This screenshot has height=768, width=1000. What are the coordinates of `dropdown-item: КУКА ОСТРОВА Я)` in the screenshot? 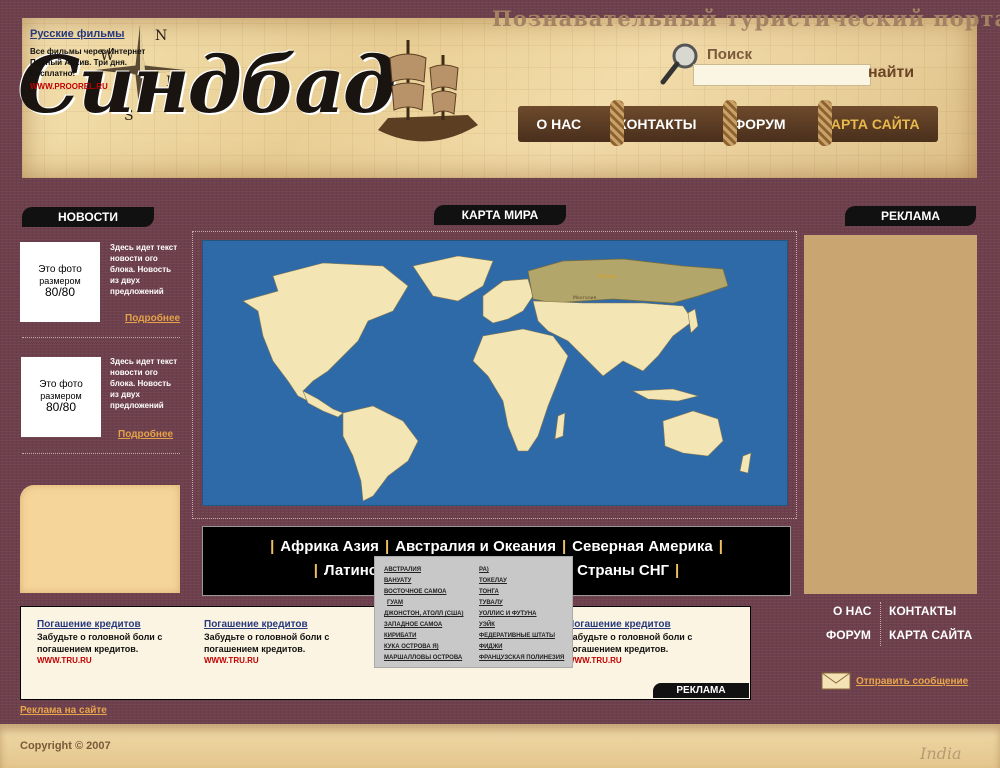 It's located at (424, 647).